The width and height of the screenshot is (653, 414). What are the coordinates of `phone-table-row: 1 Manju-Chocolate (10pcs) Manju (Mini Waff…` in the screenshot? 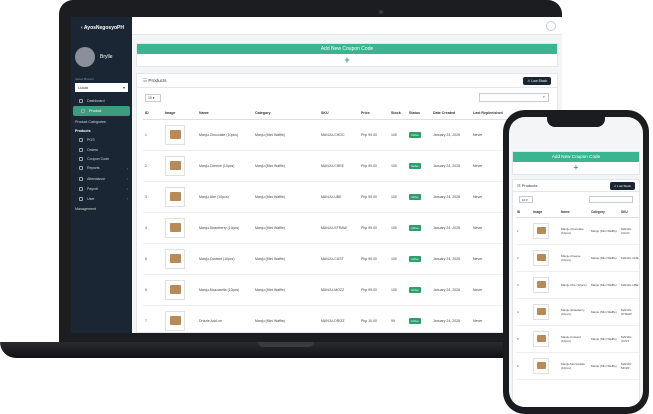 It's located at (577, 231).